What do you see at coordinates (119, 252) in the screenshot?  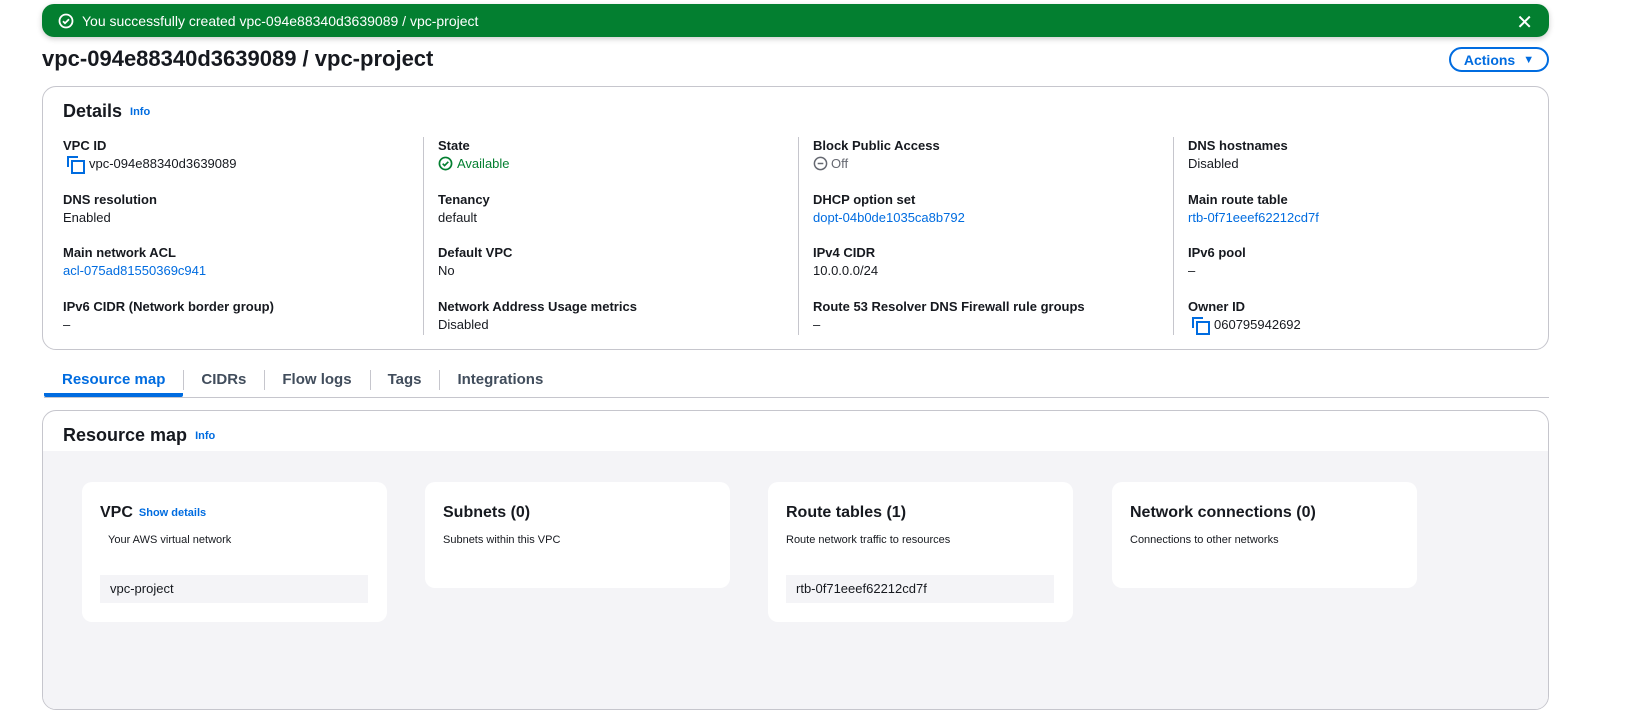 I see `detail-label: Main network ACL` at bounding box center [119, 252].